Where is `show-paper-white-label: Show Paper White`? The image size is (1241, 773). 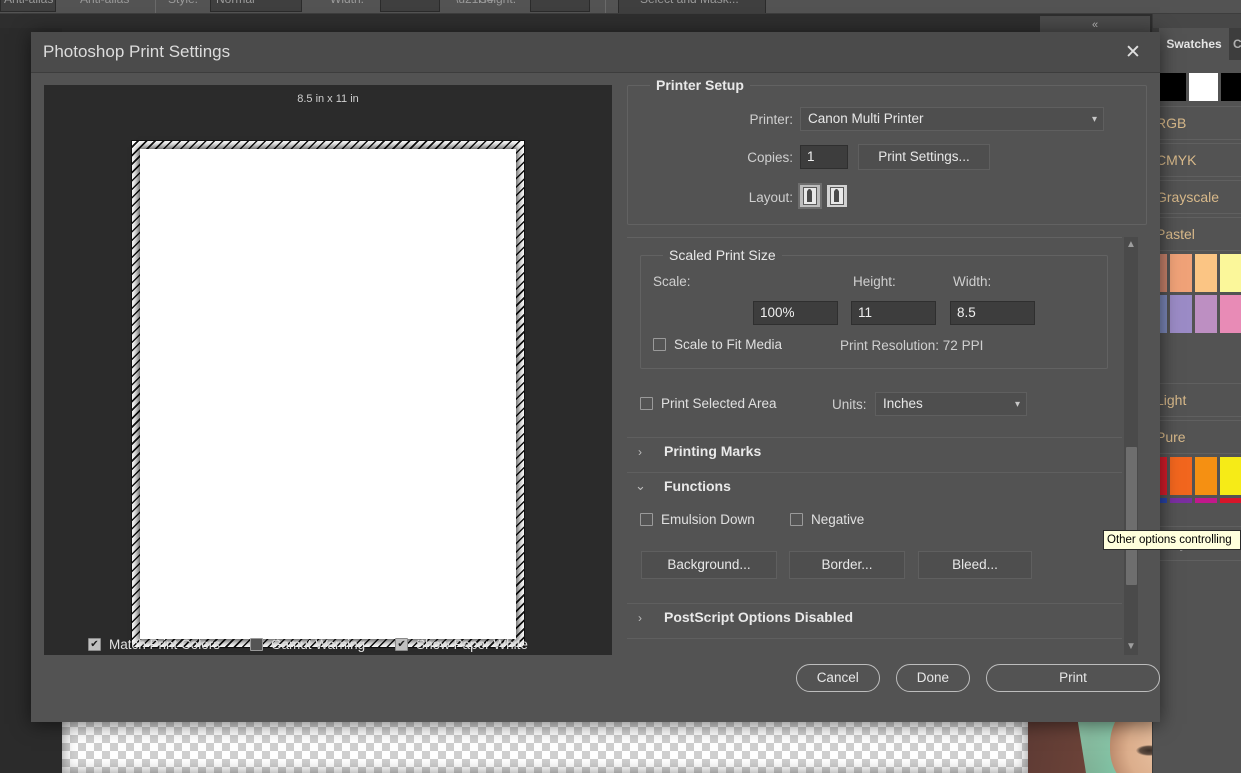 show-paper-white-label: Show Paper White is located at coordinates (472, 644).